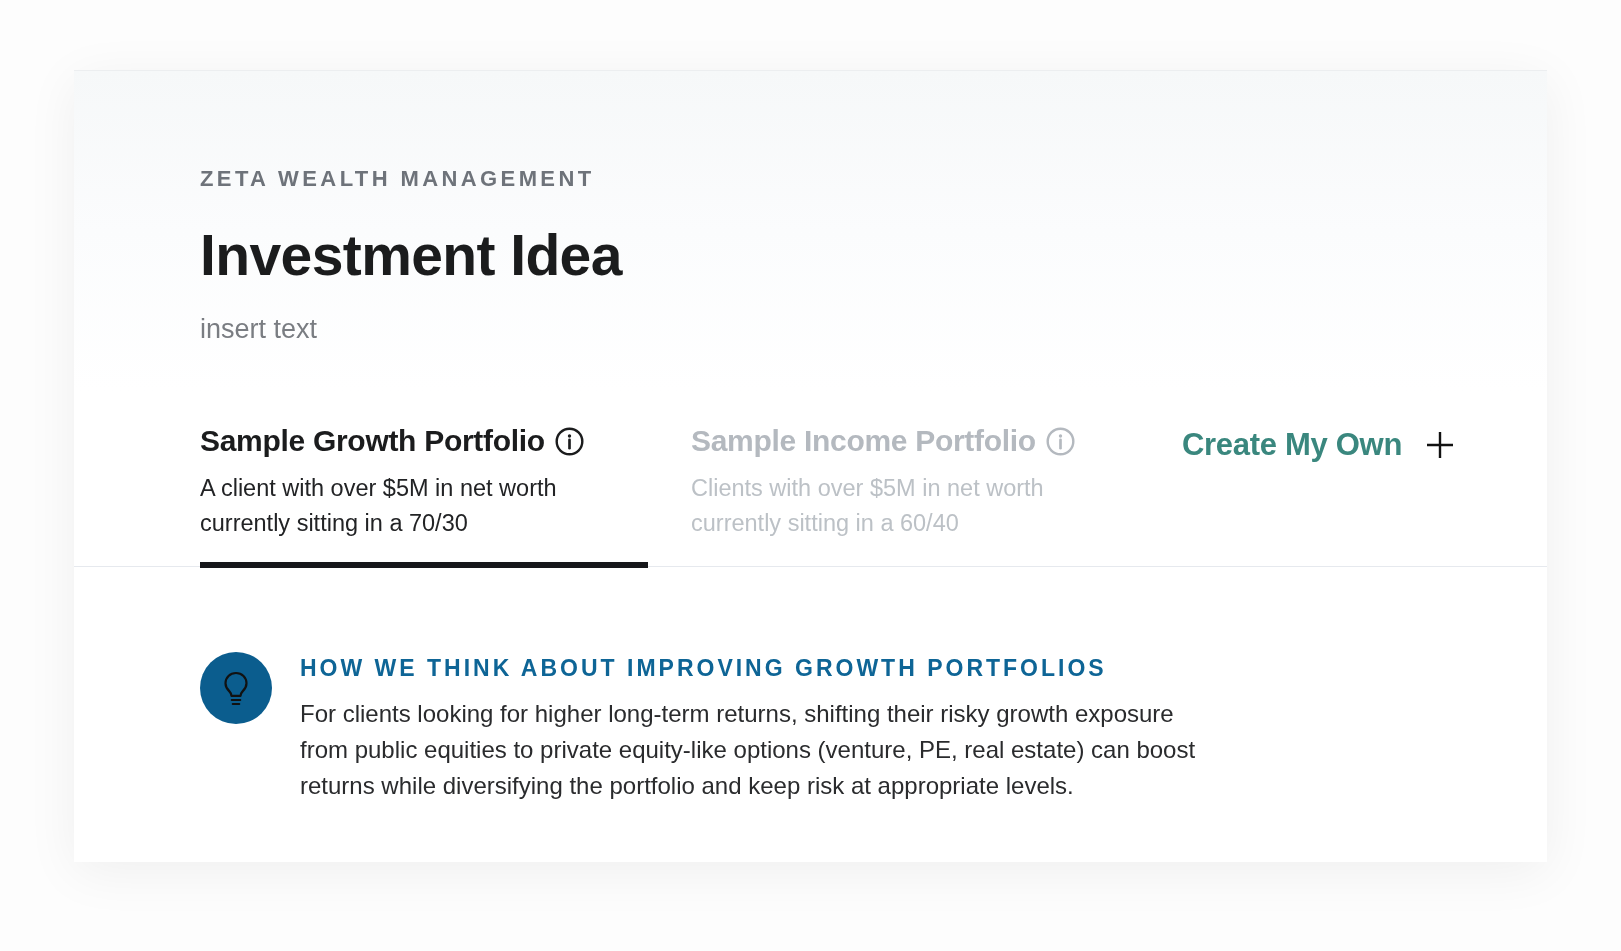 This screenshot has height=951, width=1621. Describe the element at coordinates (868, 506) in the screenshot. I see `tab-description: Clients with over $5M in net worth currently sitting in a 60/40` at that location.